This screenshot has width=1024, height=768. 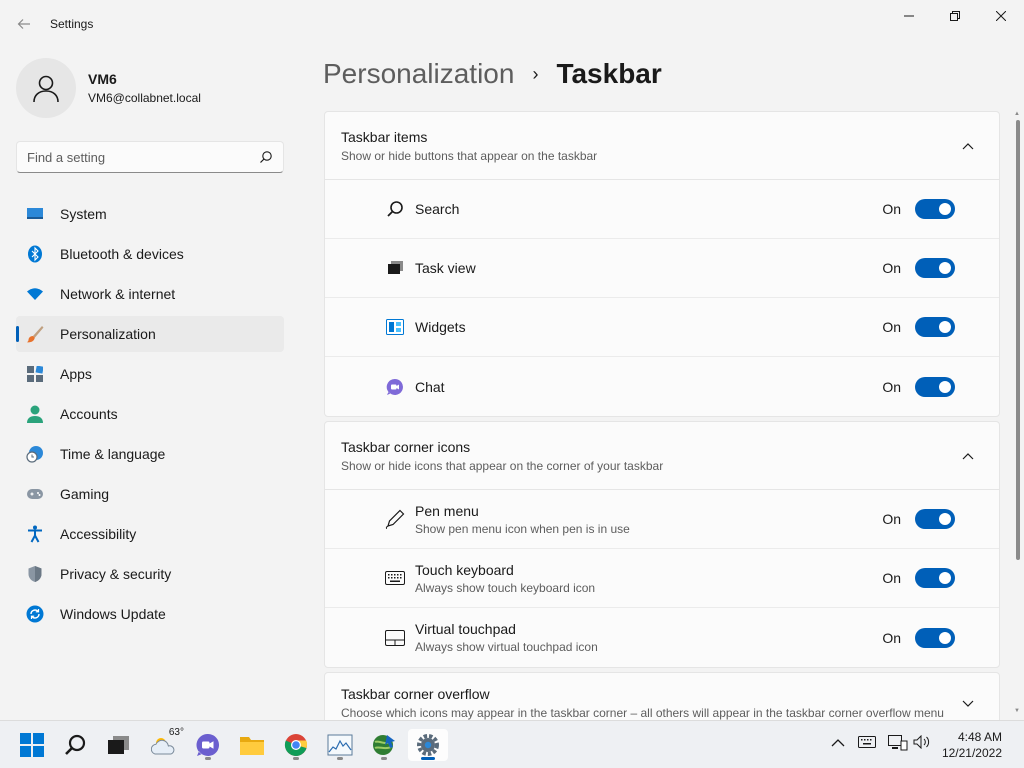 What do you see at coordinates (164, 744) in the screenshot?
I see `widgets-weather-button: 63°` at bounding box center [164, 744].